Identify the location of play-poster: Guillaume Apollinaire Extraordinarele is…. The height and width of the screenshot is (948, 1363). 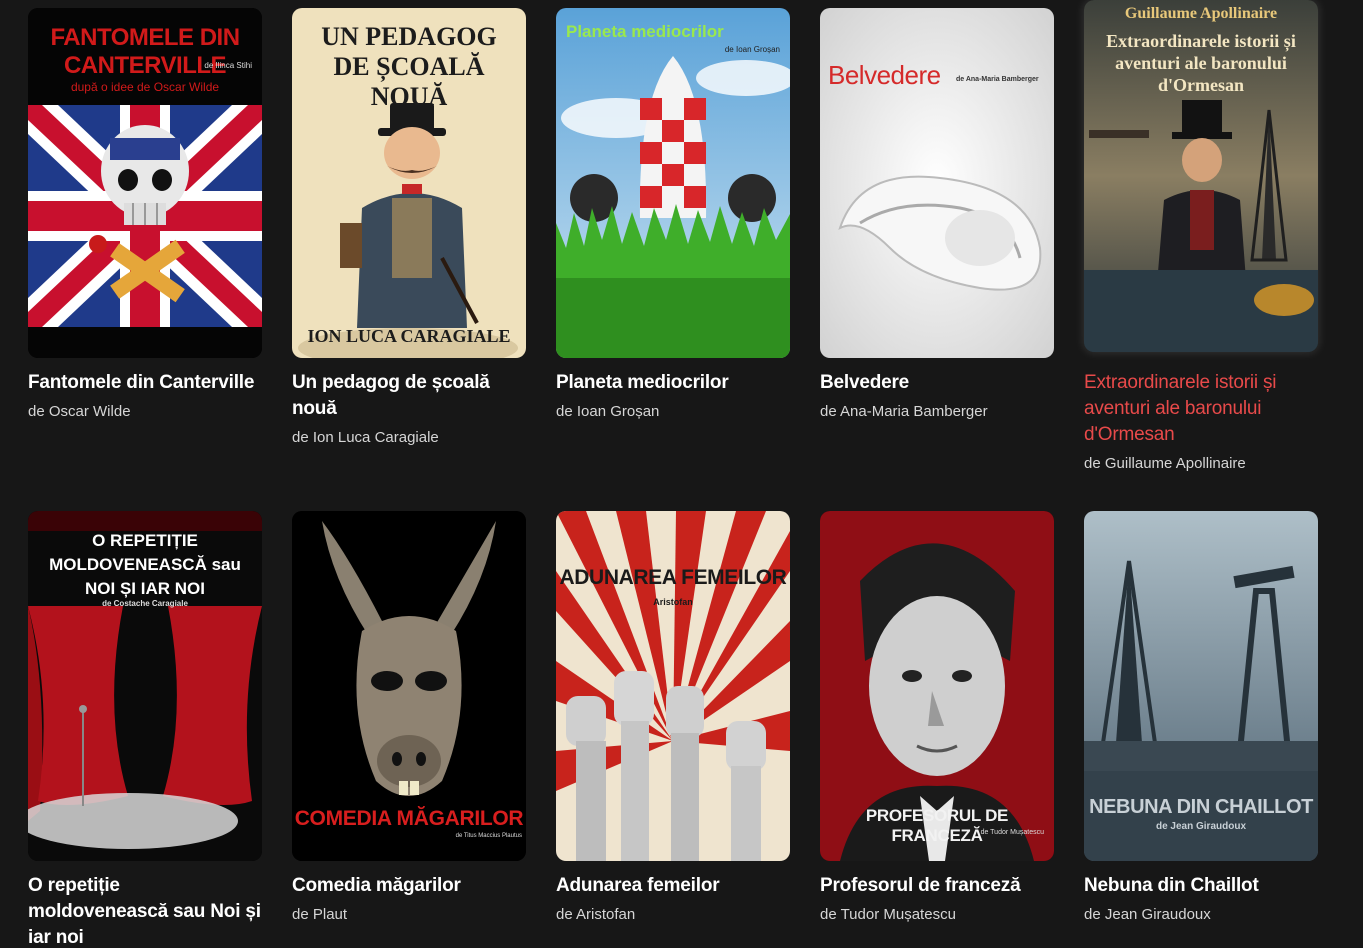
(1201, 176).